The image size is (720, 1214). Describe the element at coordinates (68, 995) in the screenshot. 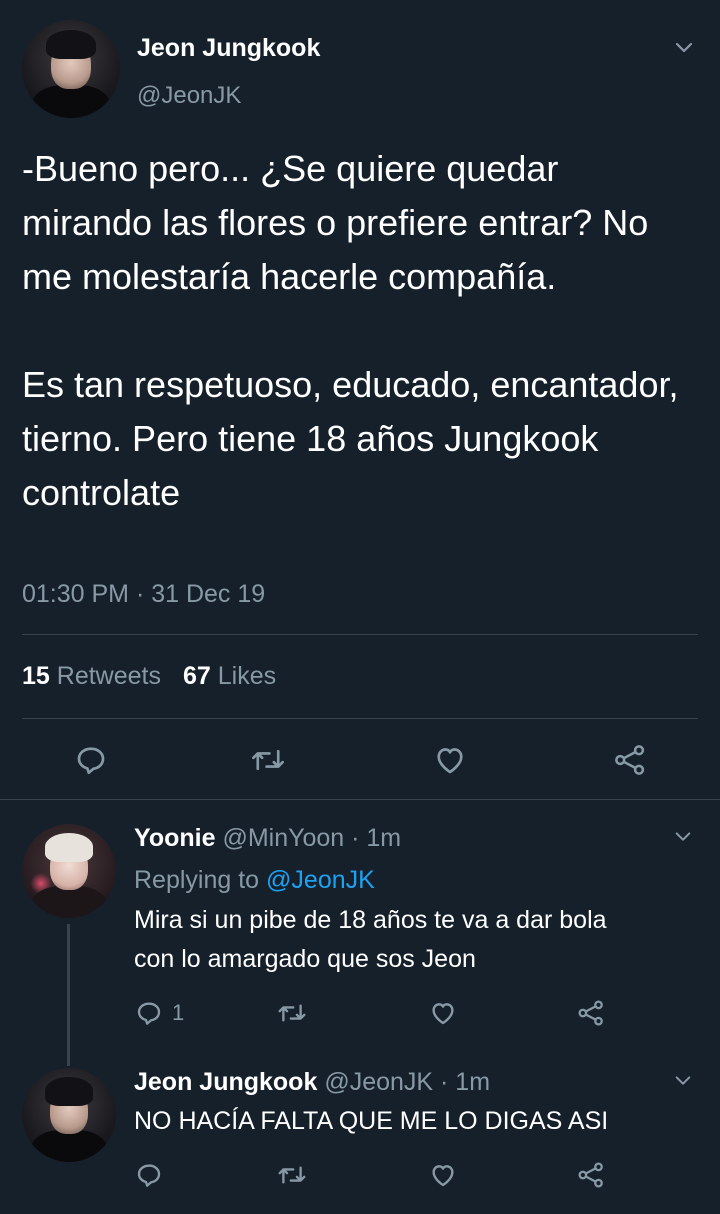

I see `thread-connector` at that location.